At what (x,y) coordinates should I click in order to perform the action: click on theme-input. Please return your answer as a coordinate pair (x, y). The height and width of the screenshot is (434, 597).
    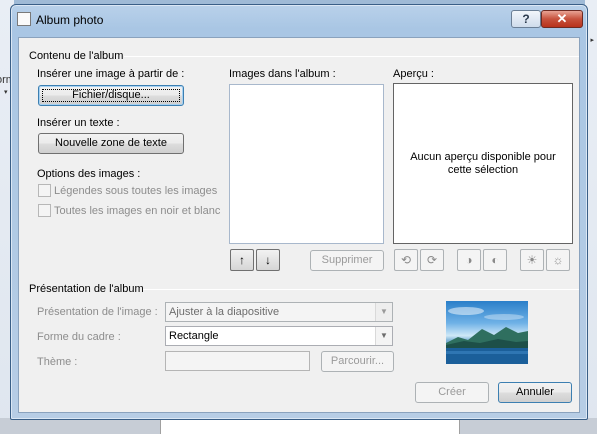
    Looking at the image, I should click on (237, 361).